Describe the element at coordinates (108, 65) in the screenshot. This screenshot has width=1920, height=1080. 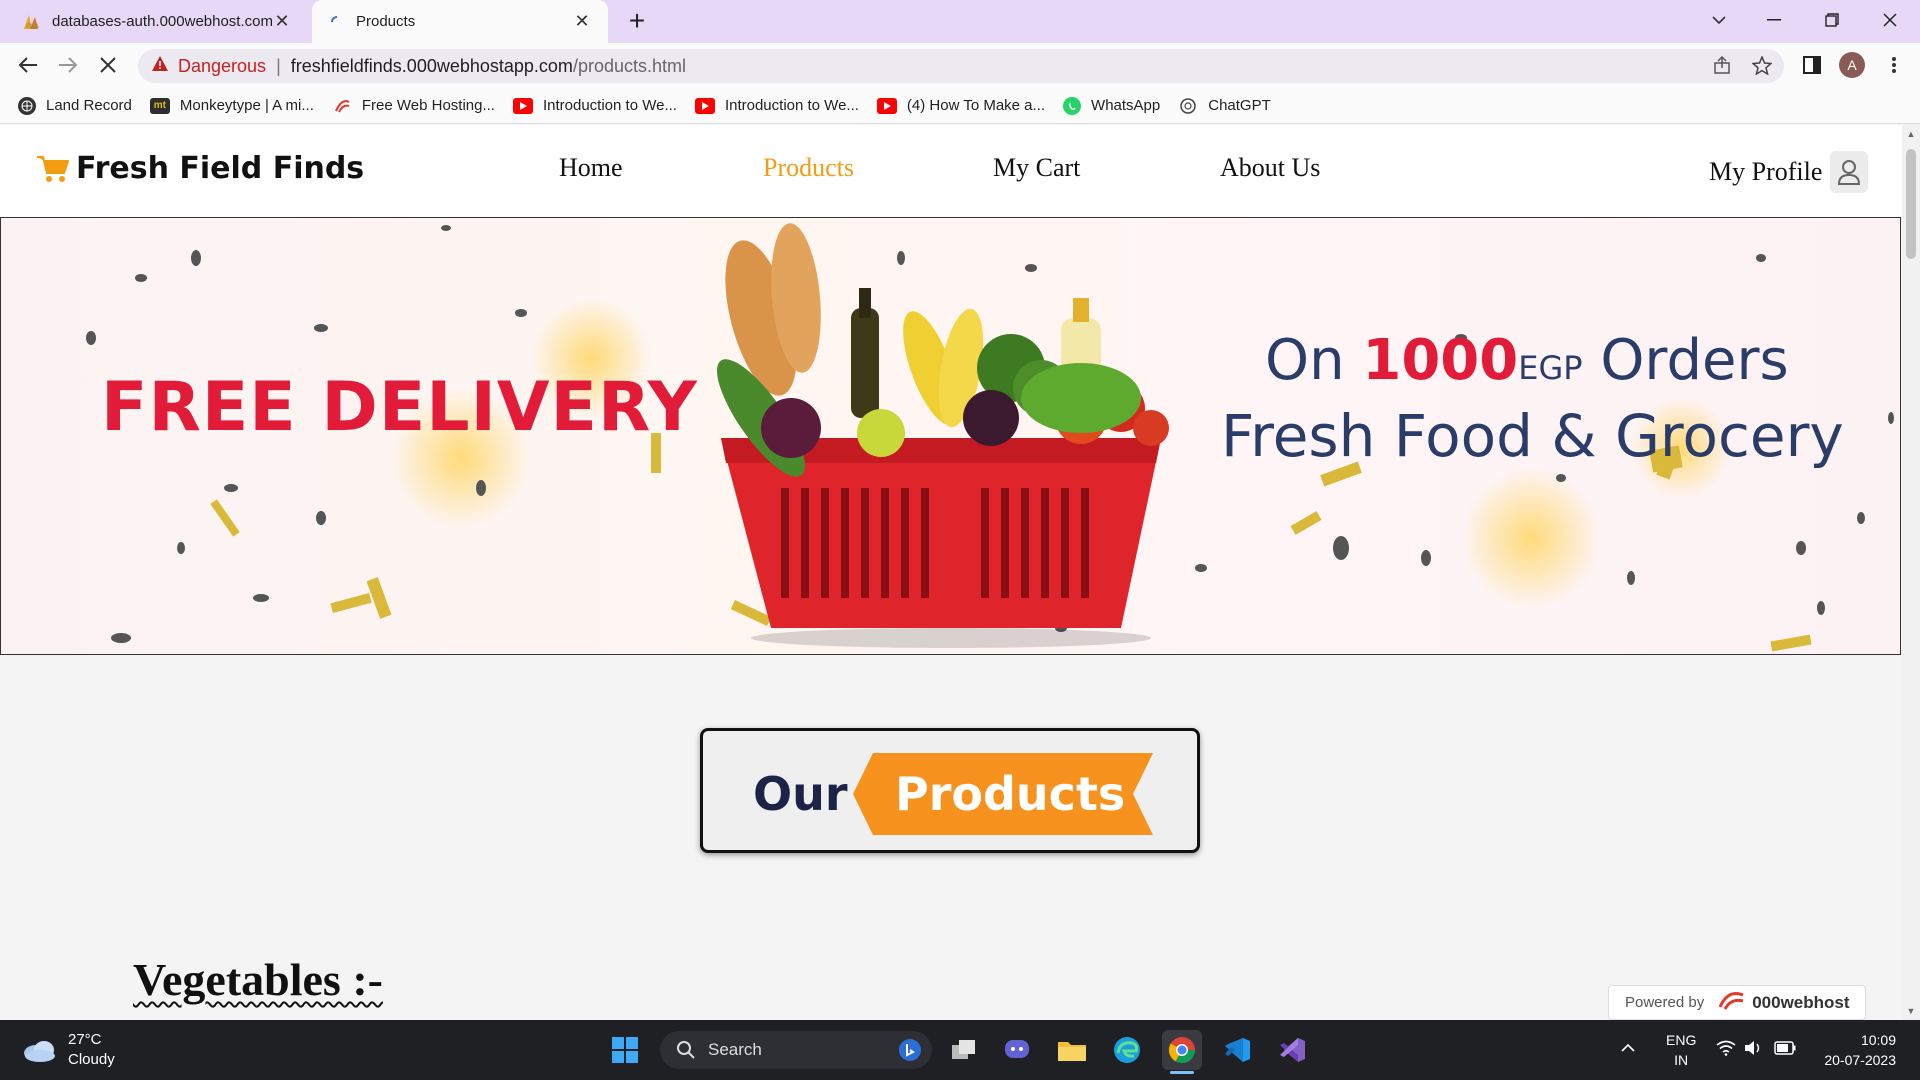
I see `stop-loading-icon` at that location.